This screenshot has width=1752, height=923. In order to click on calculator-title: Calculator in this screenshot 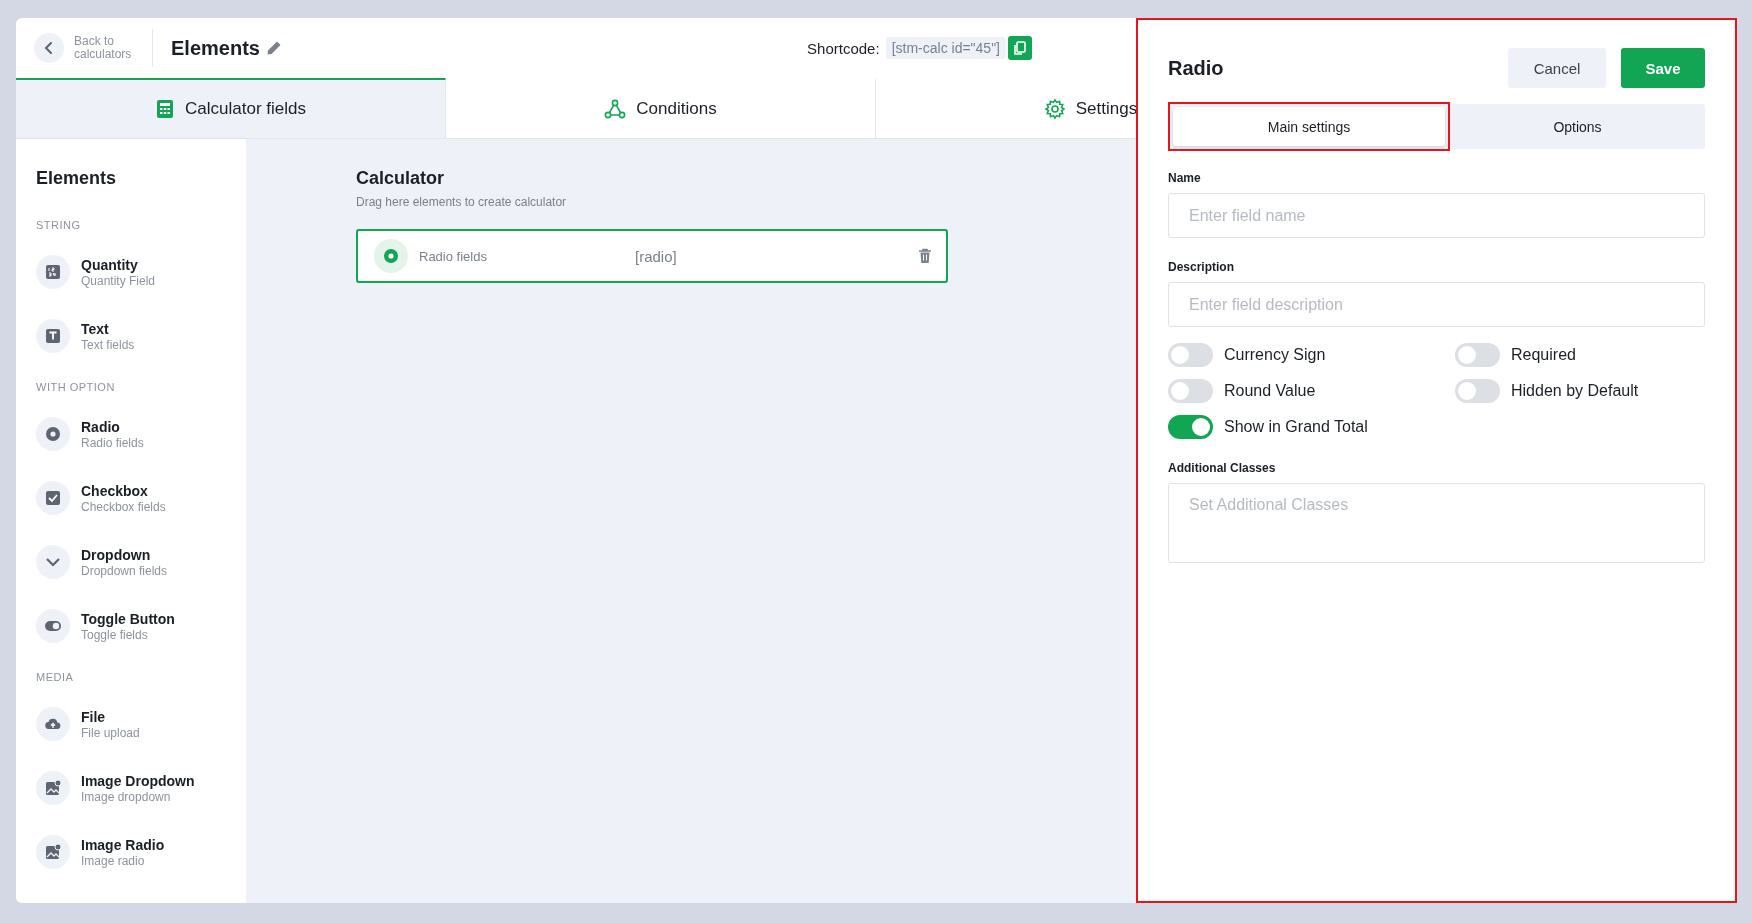, I will do `click(401, 178)`.